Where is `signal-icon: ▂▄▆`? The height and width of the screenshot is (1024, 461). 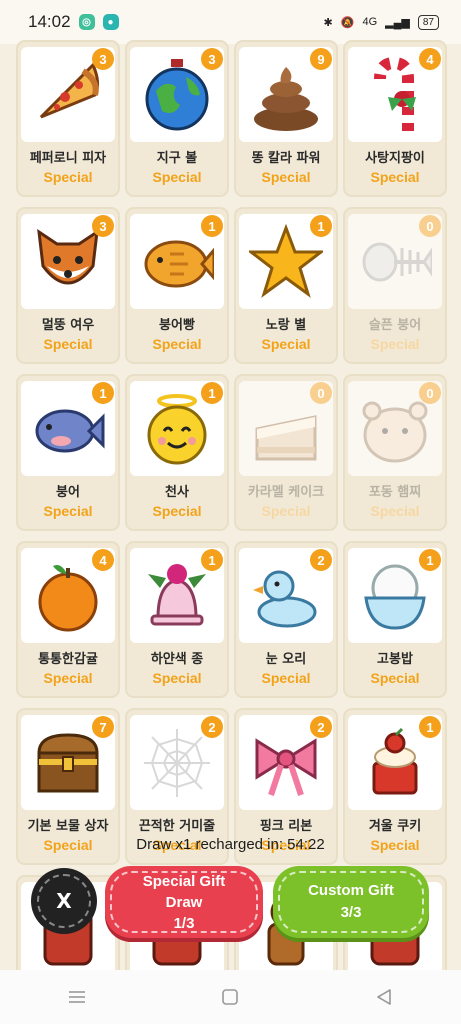 signal-icon: ▂▄▆ is located at coordinates (397, 22).